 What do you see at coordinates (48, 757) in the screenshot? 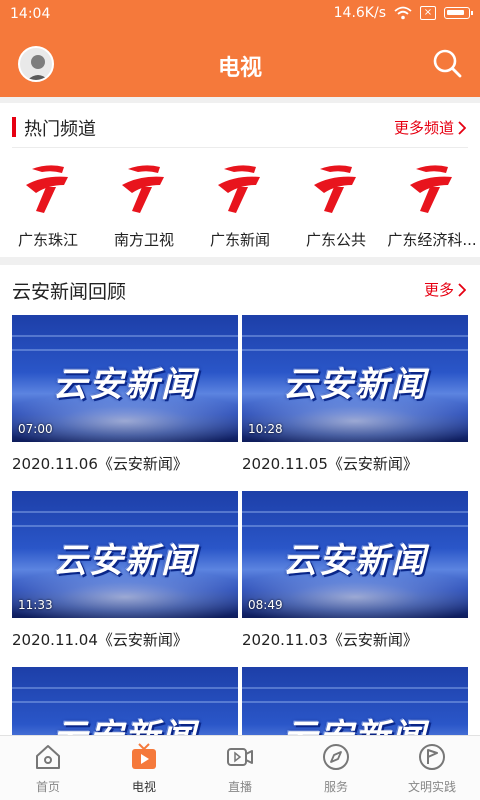
I see `home-icon` at bounding box center [48, 757].